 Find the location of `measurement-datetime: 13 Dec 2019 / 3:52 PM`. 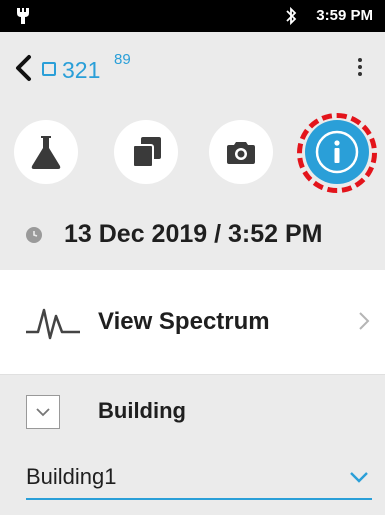

measurement-datetime: 13 Dec 2019 / 3:52 PM is located at coordinates (193, 234).